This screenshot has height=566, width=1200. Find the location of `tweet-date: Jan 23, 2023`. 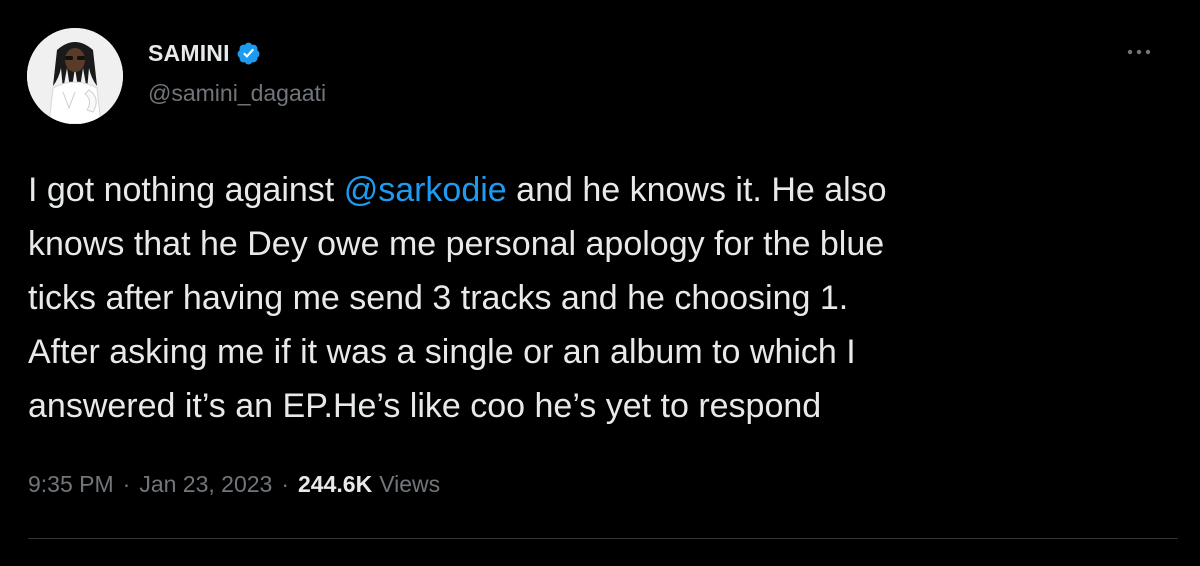

tweet-date: Jan 23, 2023 is located at coordinates (205, 484).